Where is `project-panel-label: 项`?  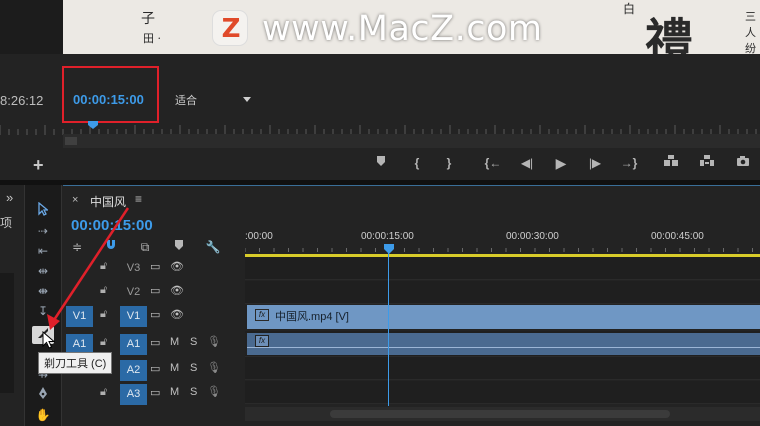 project-panel-label: 项 is located at coordinates (6, 223).